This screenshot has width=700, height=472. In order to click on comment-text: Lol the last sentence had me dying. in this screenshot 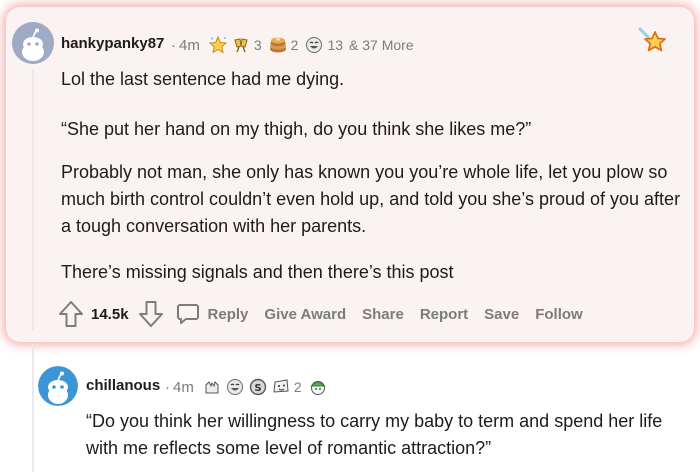, I will do `click(203, 79)`.